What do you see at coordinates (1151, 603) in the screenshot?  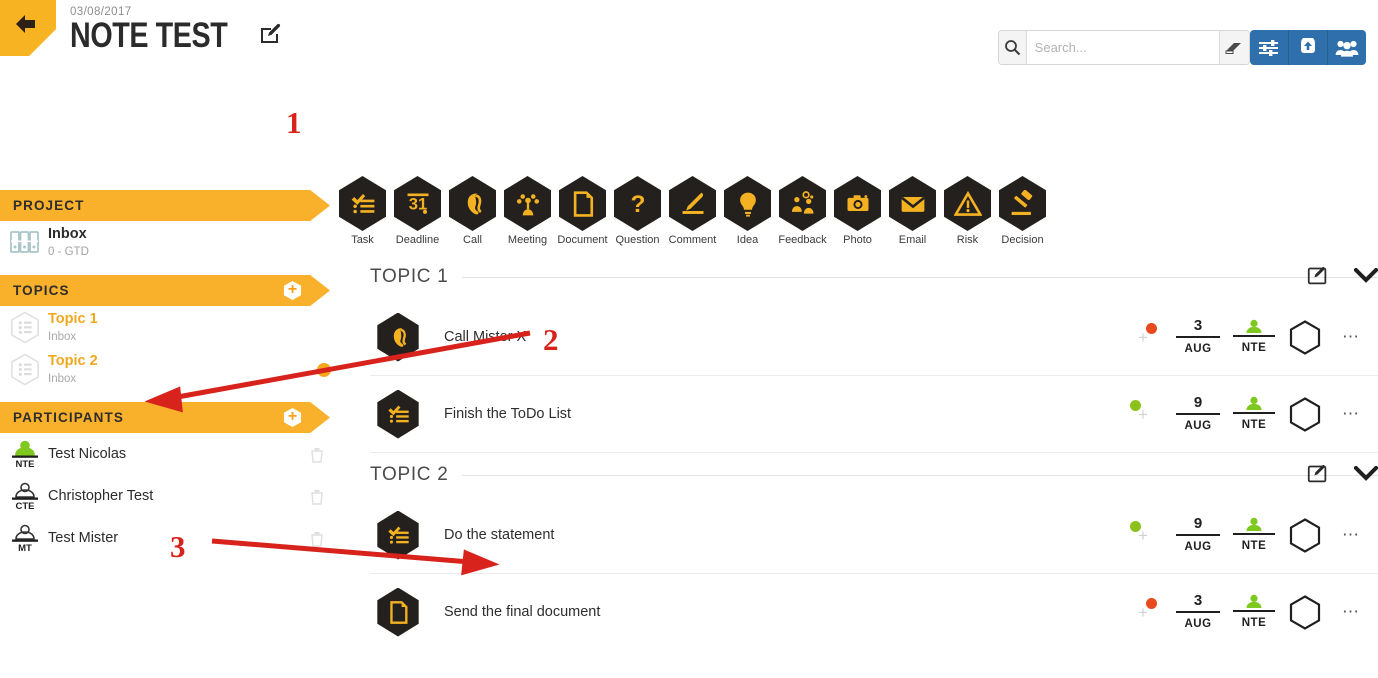 I see `priority-dot` at bounding box center [1151, 603].